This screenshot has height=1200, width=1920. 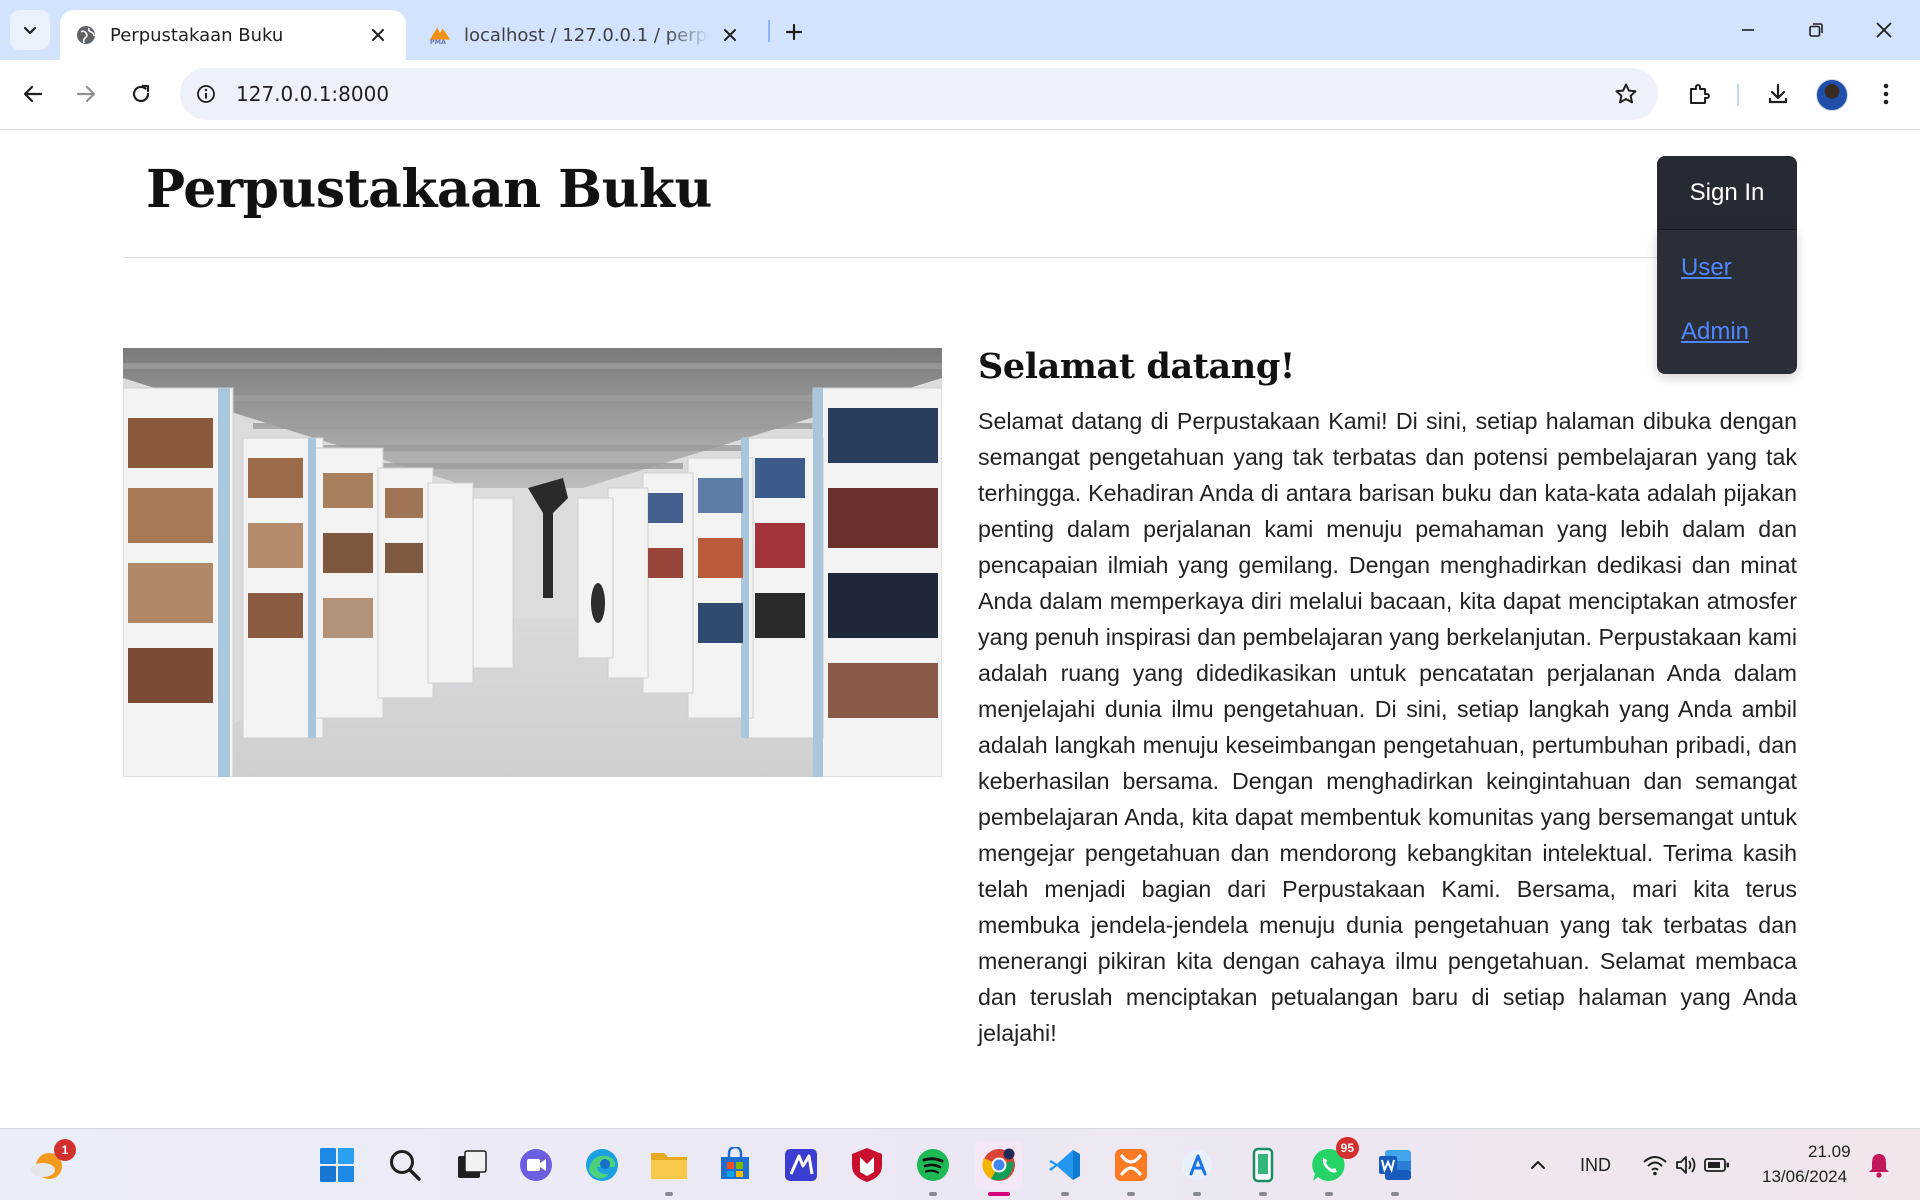 I want to click on phpmyadmin-icon: PMA, so click(x=440, y=35).